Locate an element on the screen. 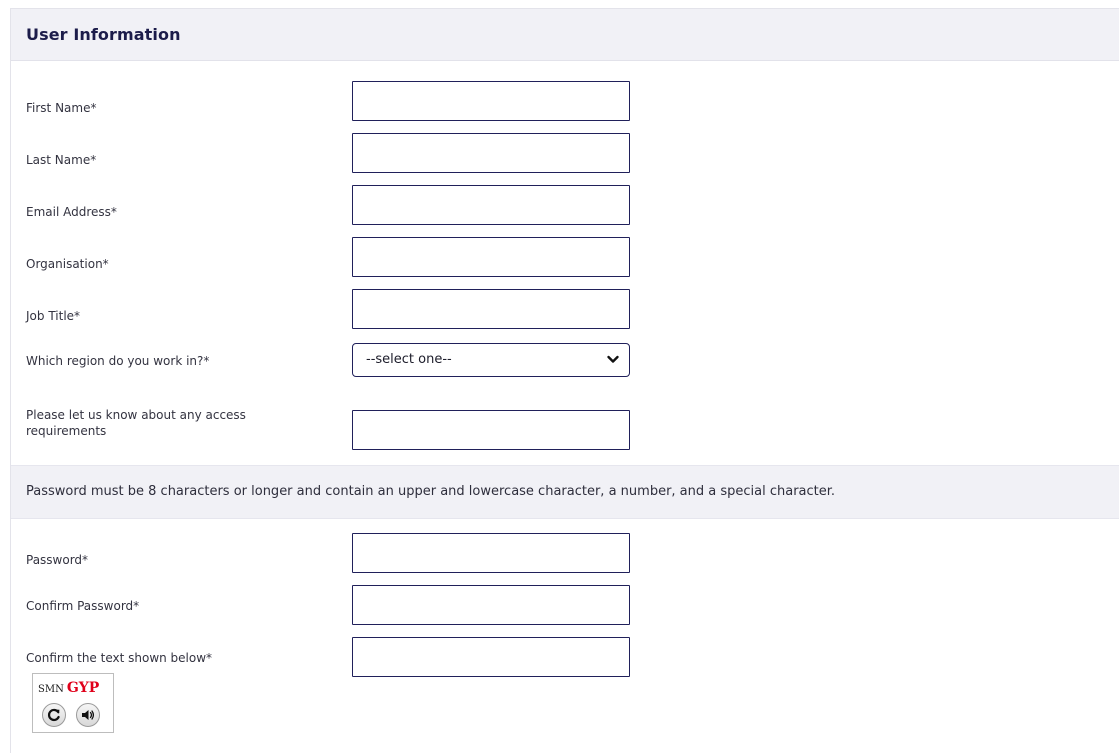 This screenshot has width=1119, height=753. access-label-line1: Please let us know about any access is located at coordinates (136, 415).